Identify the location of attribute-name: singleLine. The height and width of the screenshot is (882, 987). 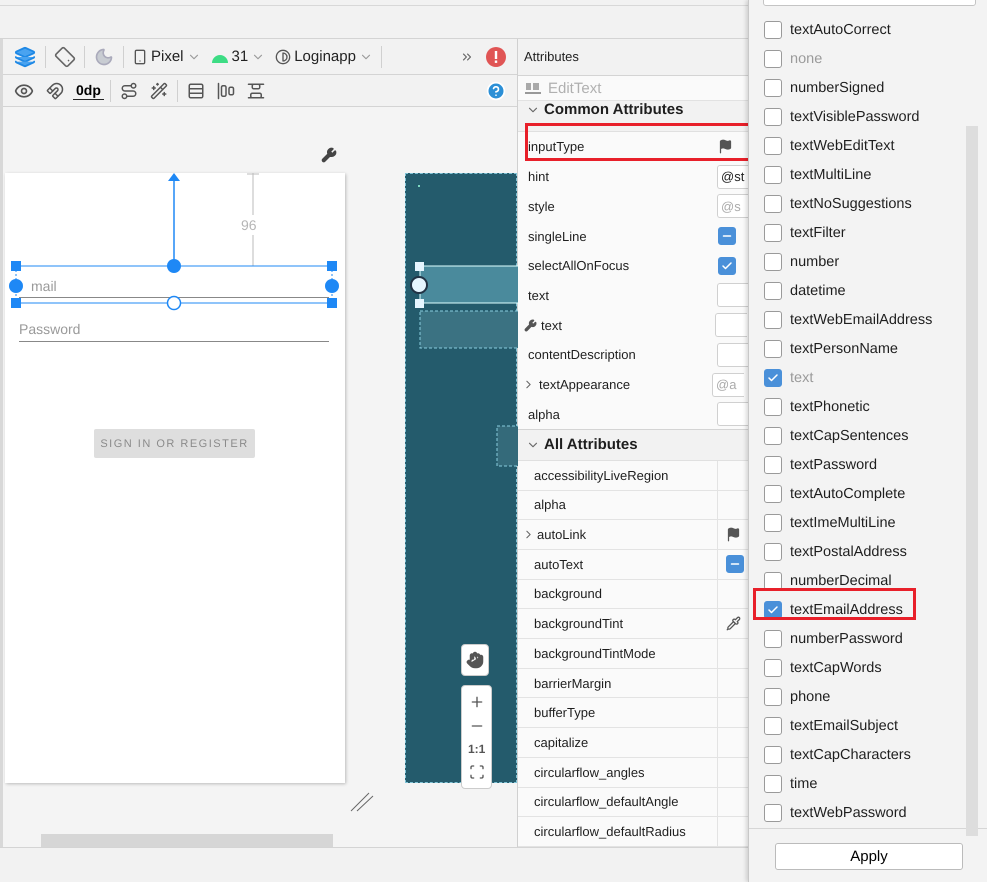
(558, 236).